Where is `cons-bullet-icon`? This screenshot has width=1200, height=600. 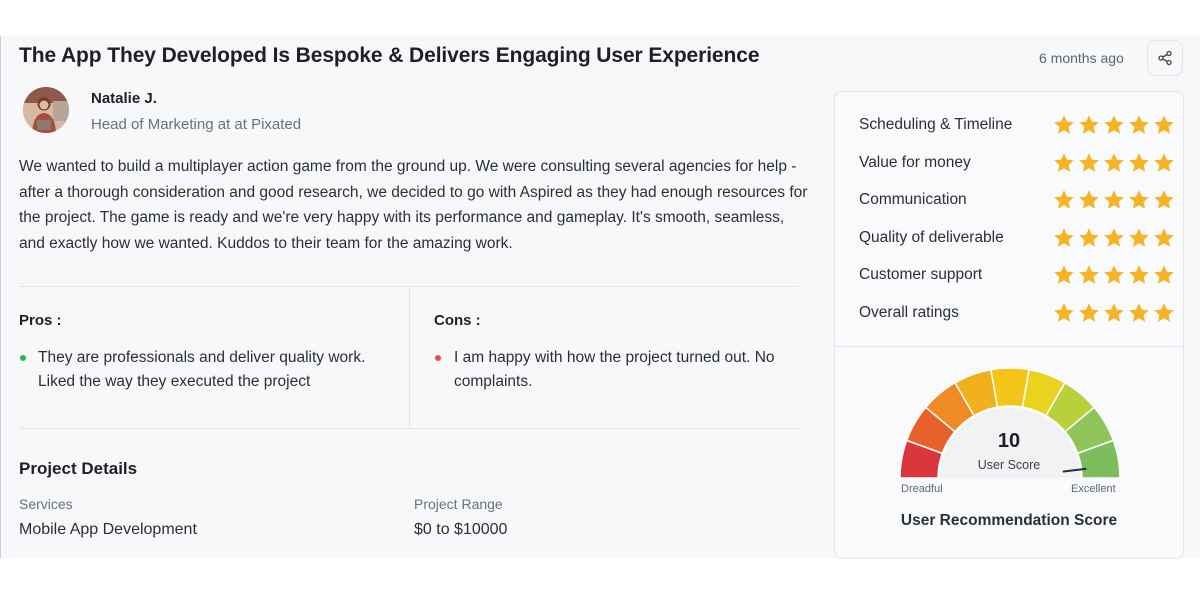 cons-bullet-icon is located at coordinates (438, 358).